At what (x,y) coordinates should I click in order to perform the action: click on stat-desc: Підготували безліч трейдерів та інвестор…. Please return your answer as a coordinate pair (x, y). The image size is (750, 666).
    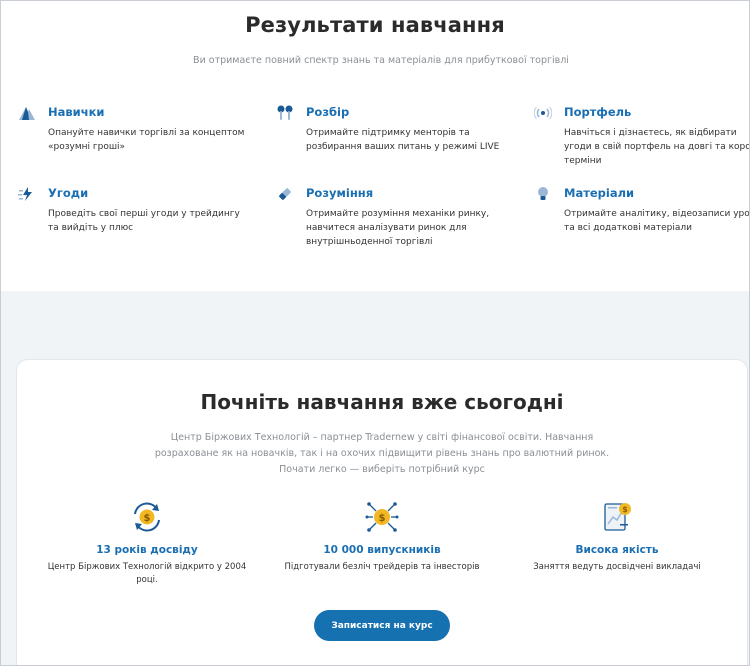
    Looking at the image, I should click on (382, 567).